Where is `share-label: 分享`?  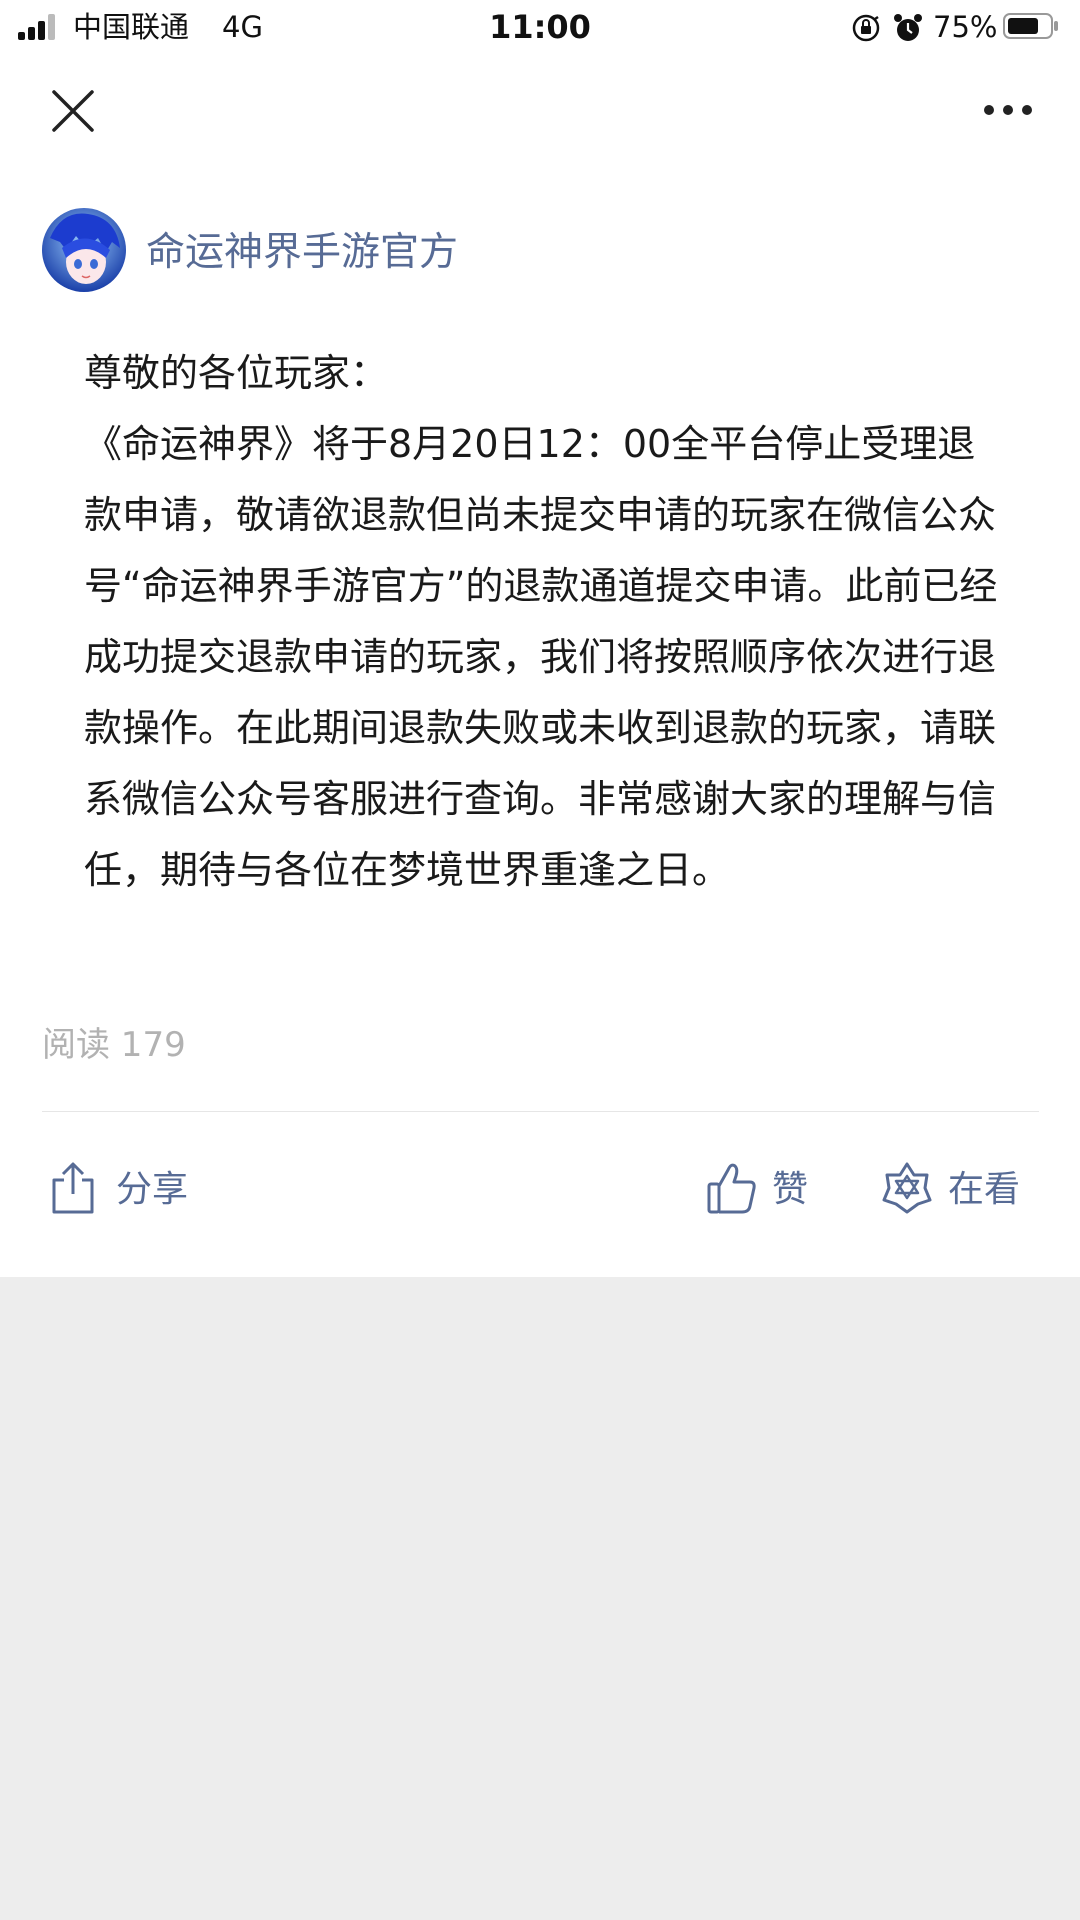 share-label: 分享 is located at coordinates (152, 1189).